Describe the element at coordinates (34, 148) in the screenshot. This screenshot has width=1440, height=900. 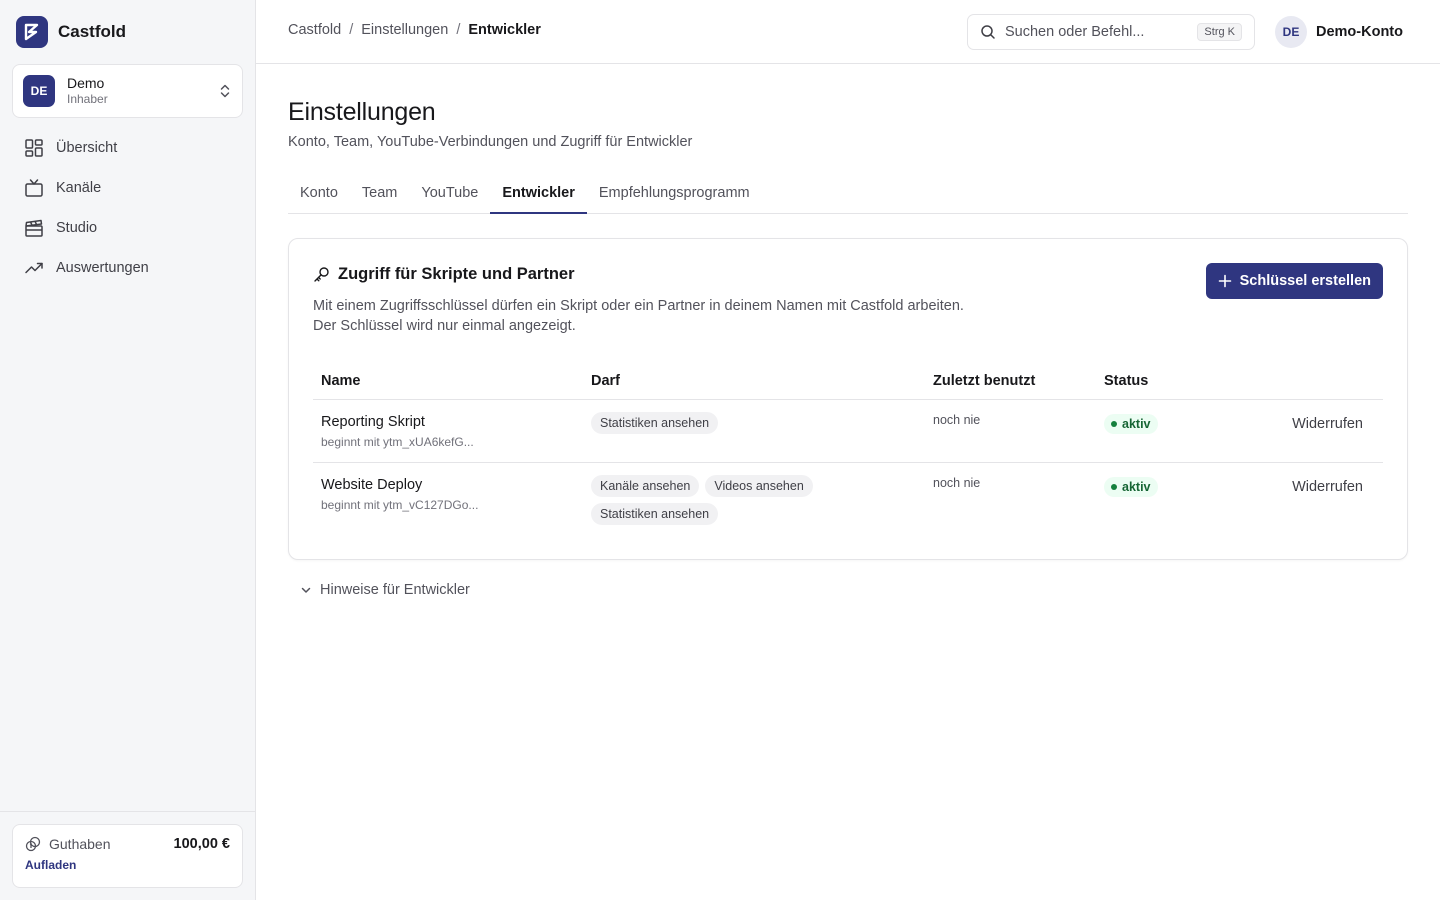
I see `dashboard-icon` at that location.